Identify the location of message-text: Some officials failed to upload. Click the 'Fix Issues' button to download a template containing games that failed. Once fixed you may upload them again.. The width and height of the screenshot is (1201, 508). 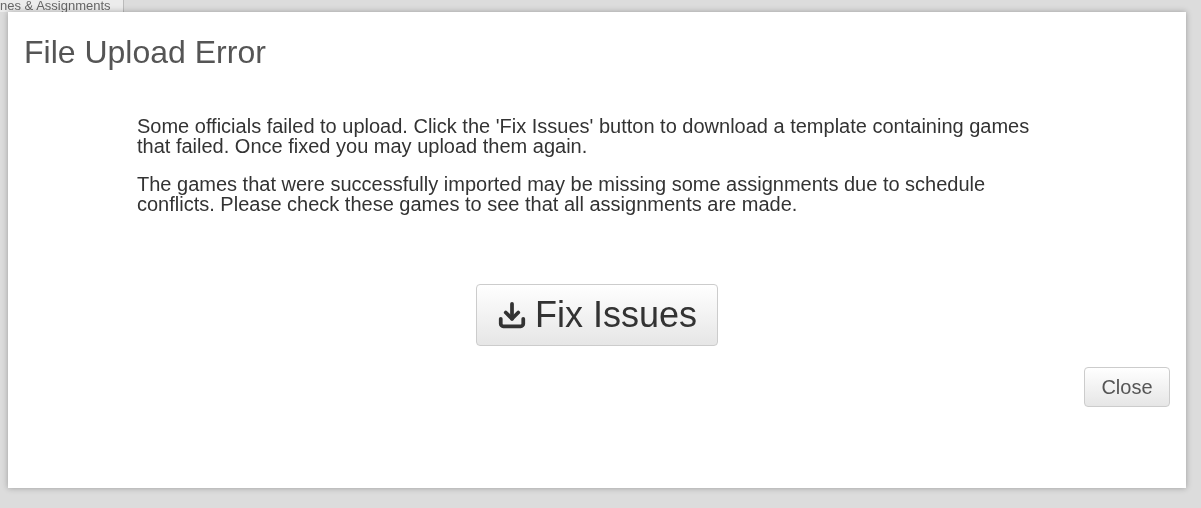
(584, 136).